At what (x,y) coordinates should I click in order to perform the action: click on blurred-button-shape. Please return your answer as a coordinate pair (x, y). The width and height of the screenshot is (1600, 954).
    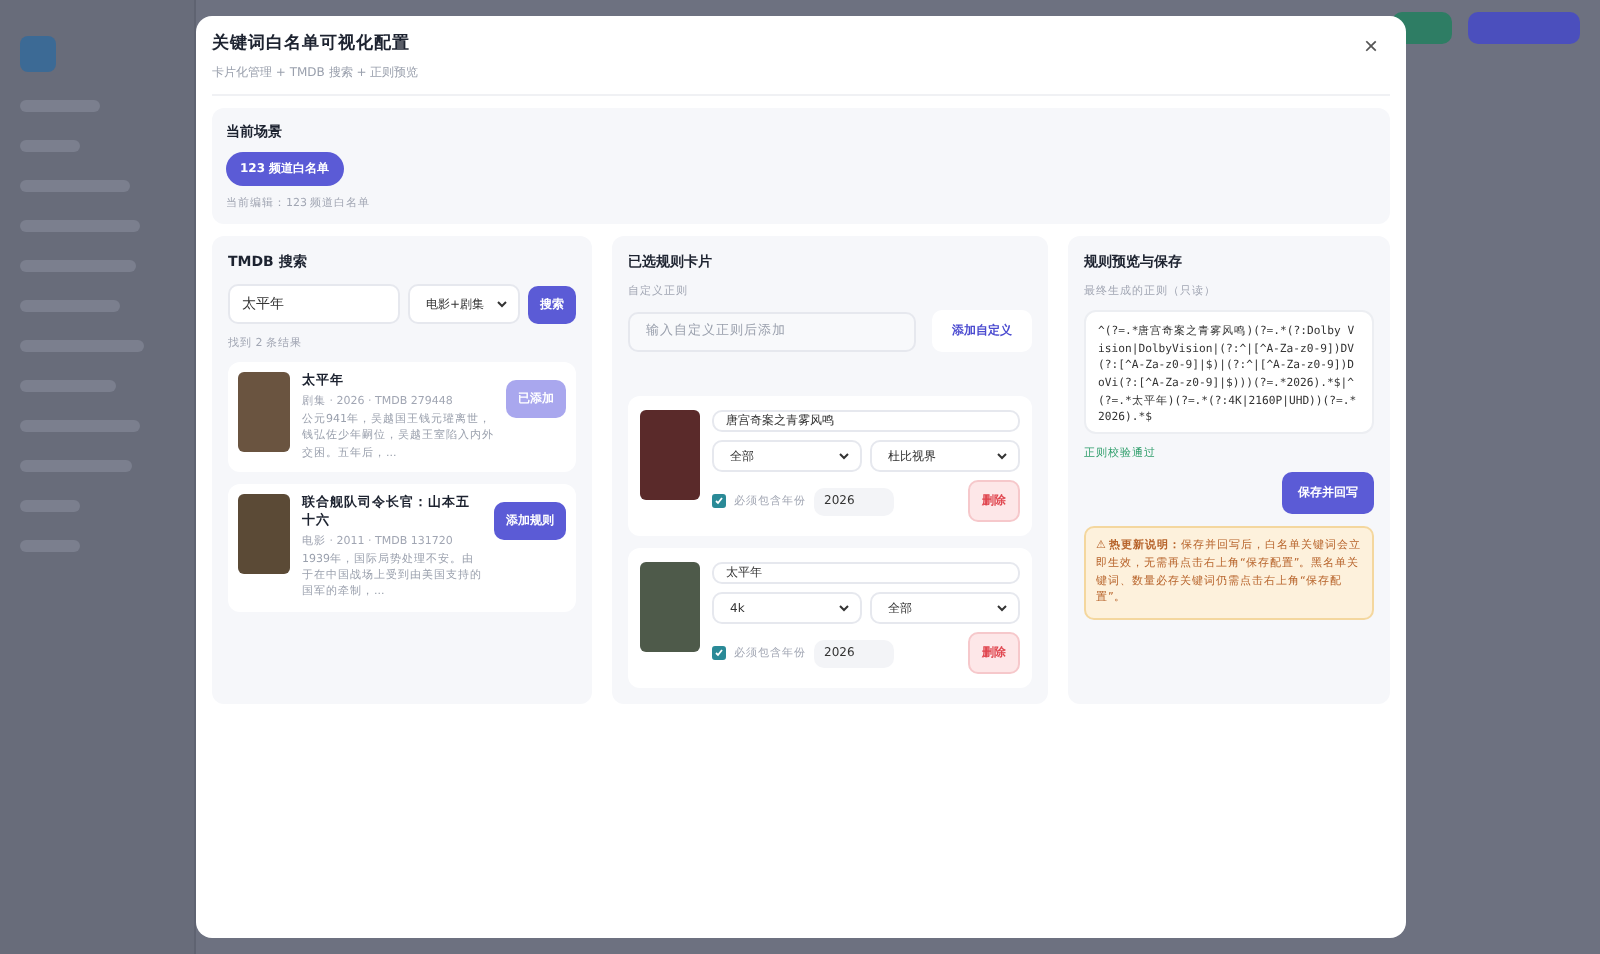
    Looking at the image, I should click on (1524, 28).